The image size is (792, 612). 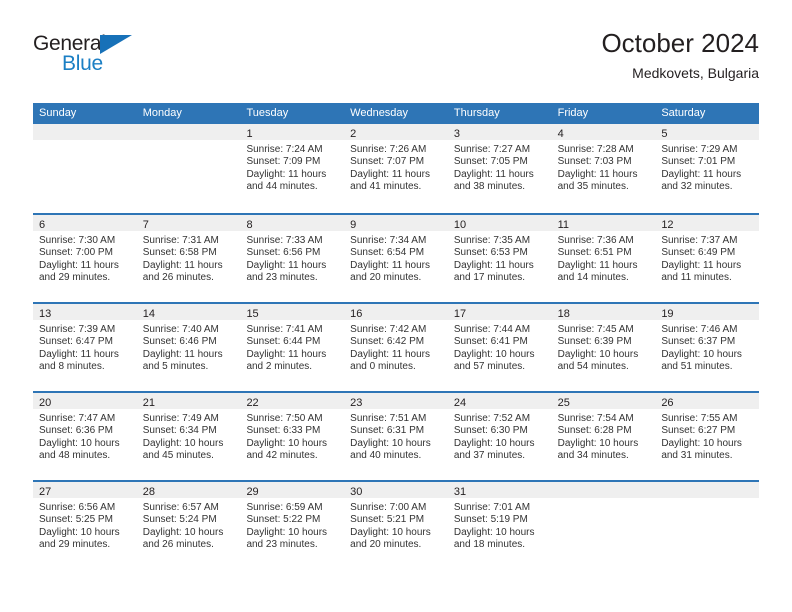 I want to click on day-number-band: 30, so click(x=396, y=490).